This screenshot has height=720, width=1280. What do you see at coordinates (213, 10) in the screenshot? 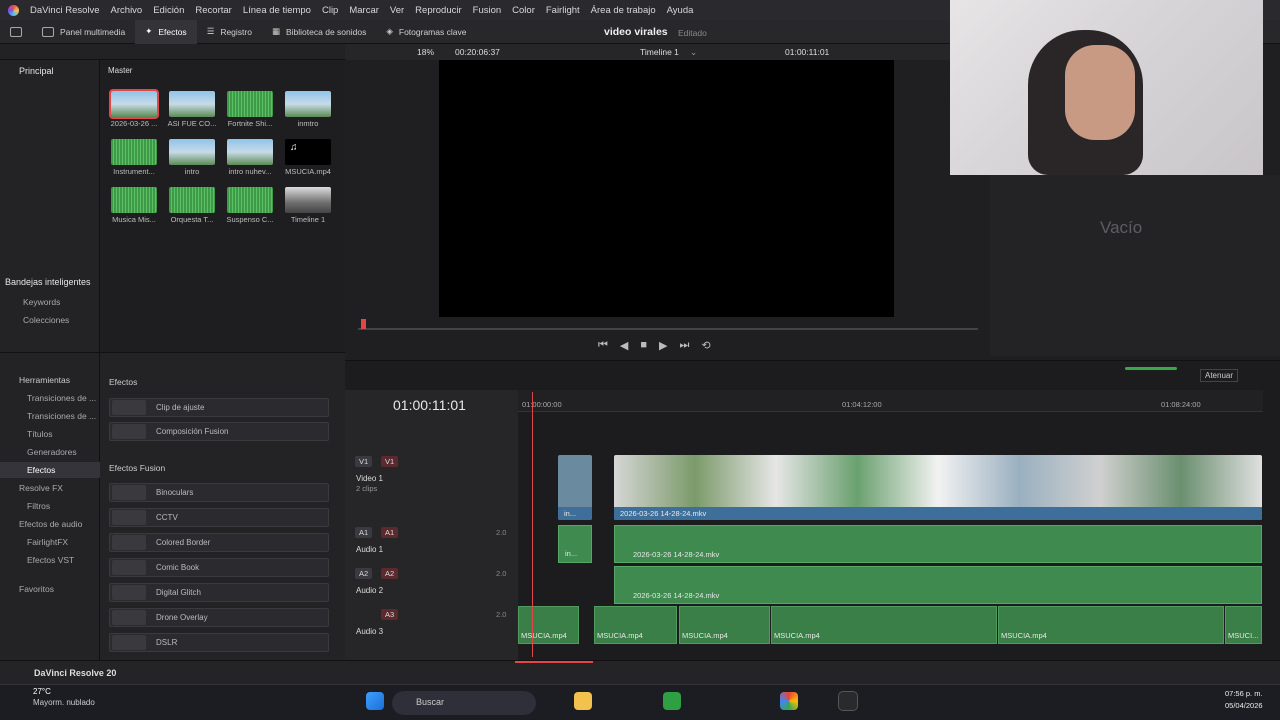
I see `menu-recortar: Recortar` at bounding box center [213, 10].